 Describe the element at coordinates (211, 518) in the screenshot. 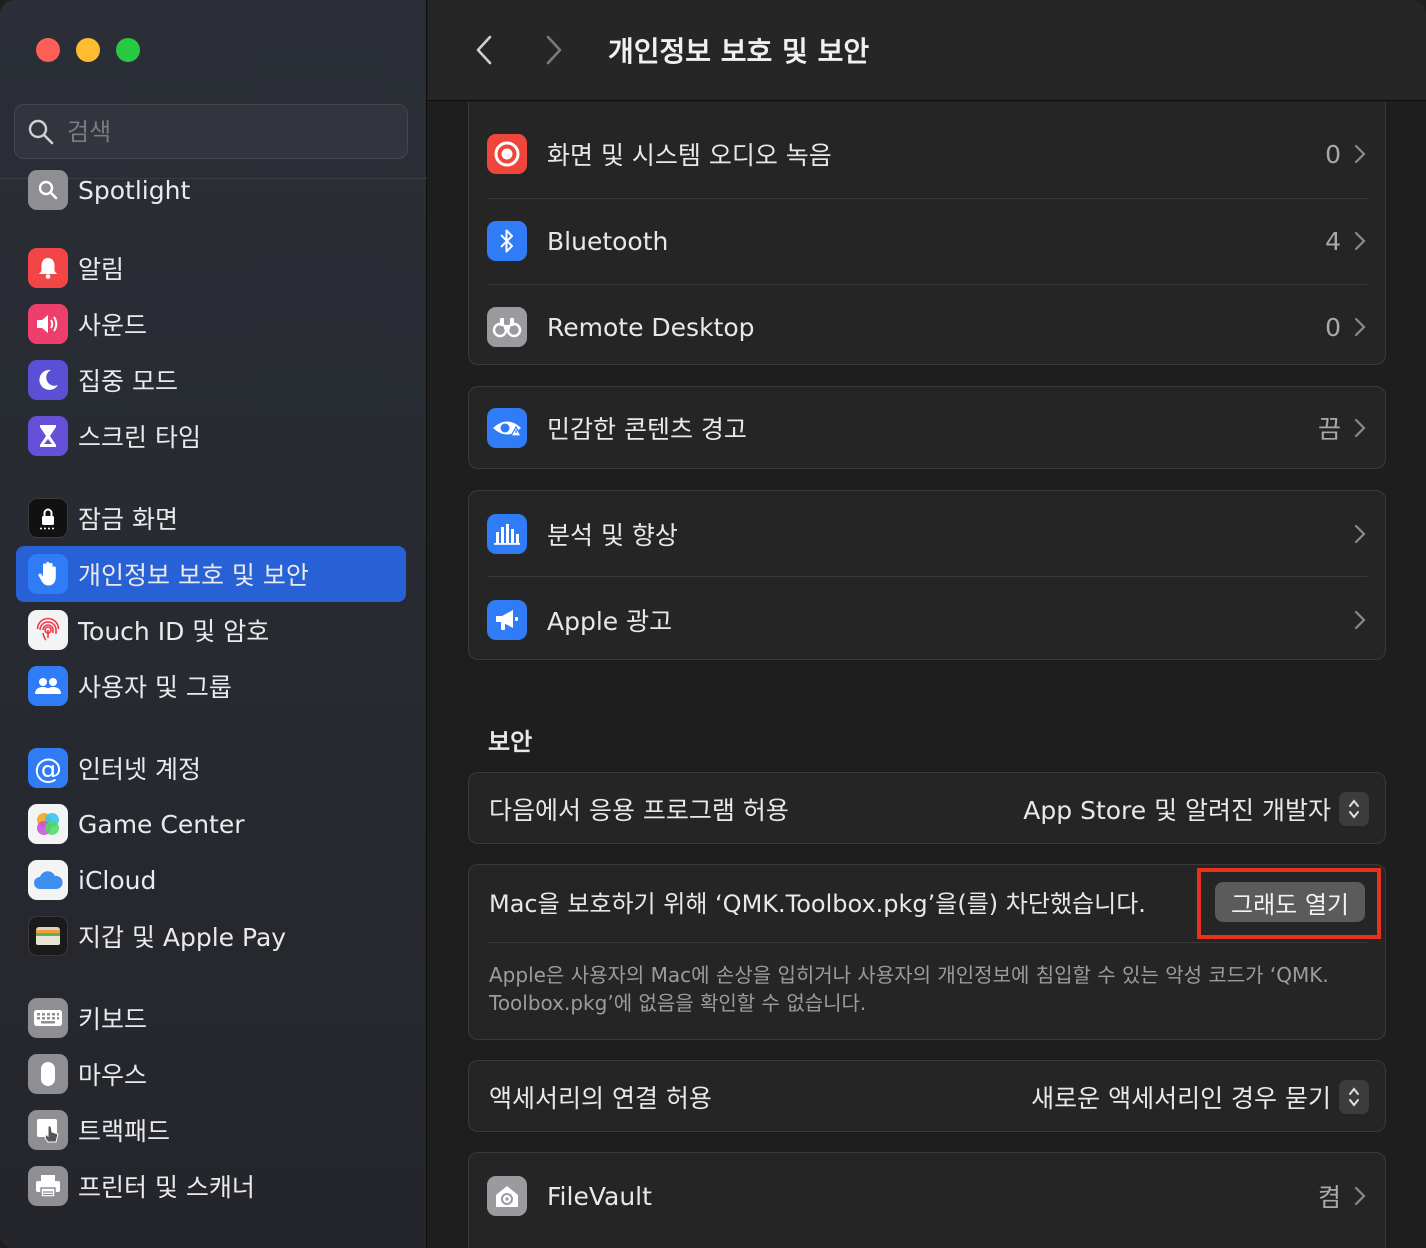

I see `sidebar-item-lock-screen: 잠금 화면` at that location.